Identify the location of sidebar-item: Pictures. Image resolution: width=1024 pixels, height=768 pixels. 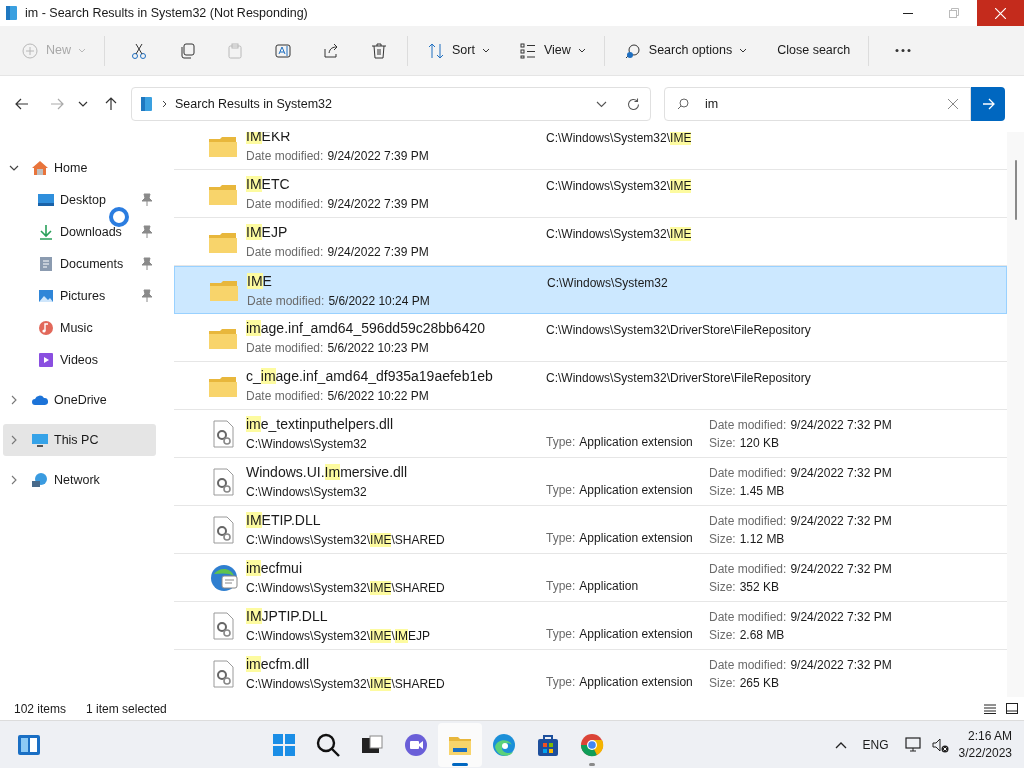
(79, 296).